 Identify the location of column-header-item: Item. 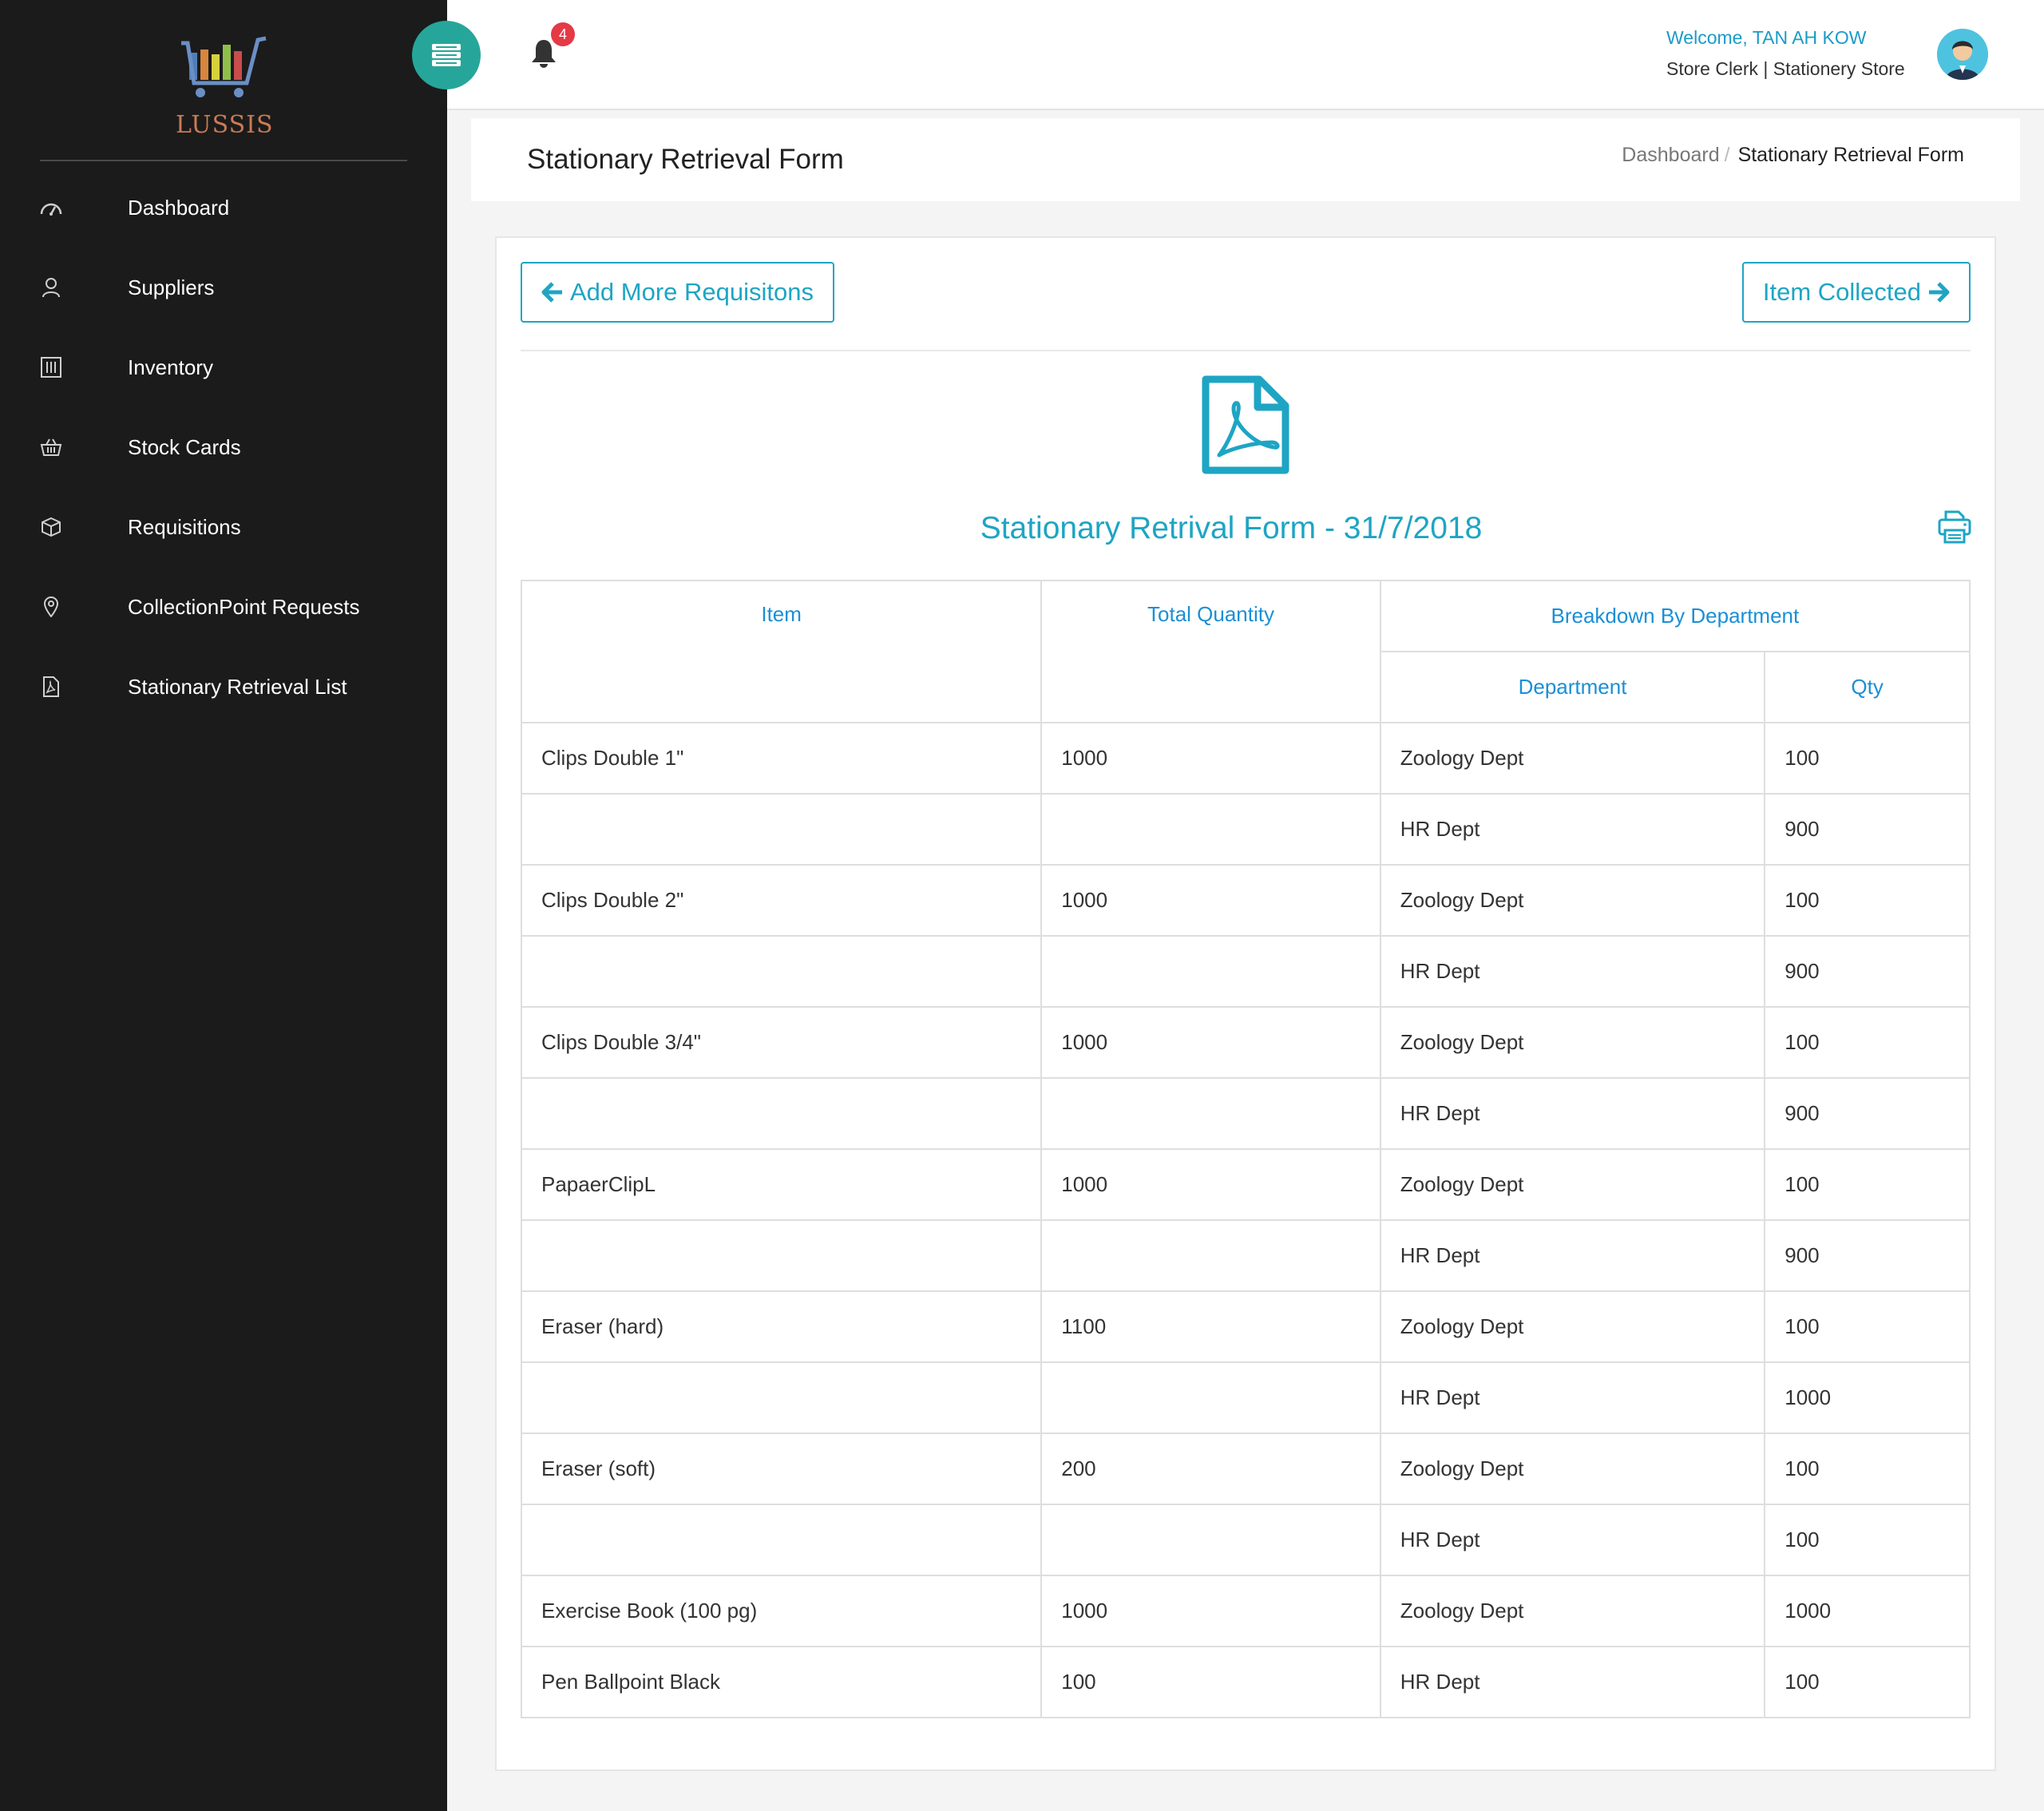
(781, 651).